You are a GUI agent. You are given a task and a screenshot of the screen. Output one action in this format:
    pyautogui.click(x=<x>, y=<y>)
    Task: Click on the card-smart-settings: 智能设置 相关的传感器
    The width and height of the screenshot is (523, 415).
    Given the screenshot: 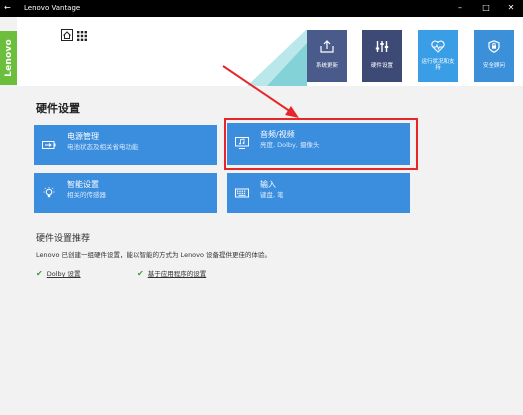 What is the action you would take?
    pyautogui.click(x=125, y=193)
    